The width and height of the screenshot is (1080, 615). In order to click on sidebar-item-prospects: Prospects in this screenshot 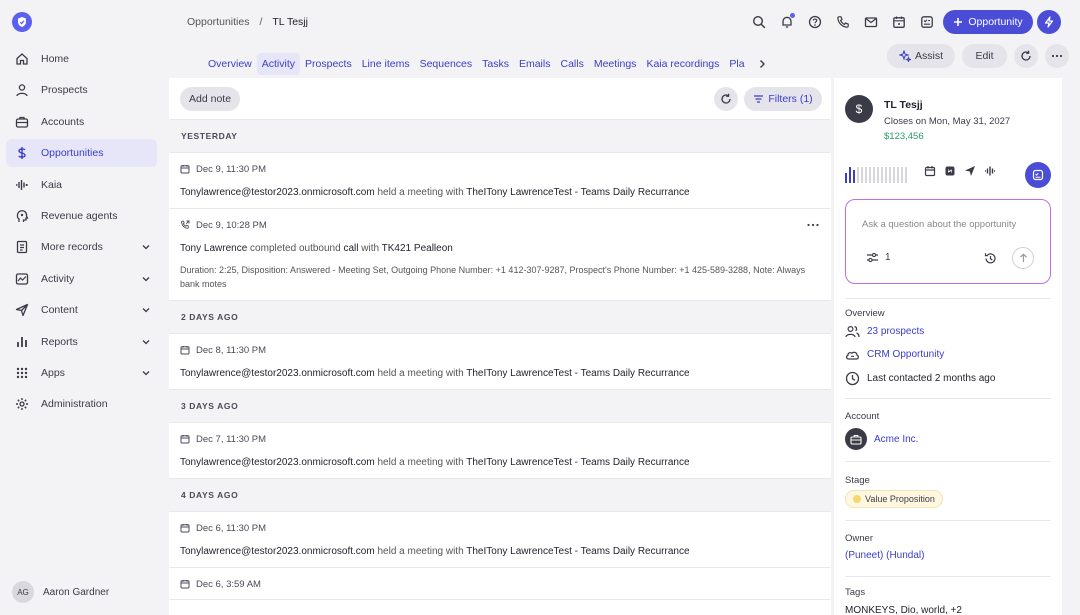, I will do `click(81, 90)`.